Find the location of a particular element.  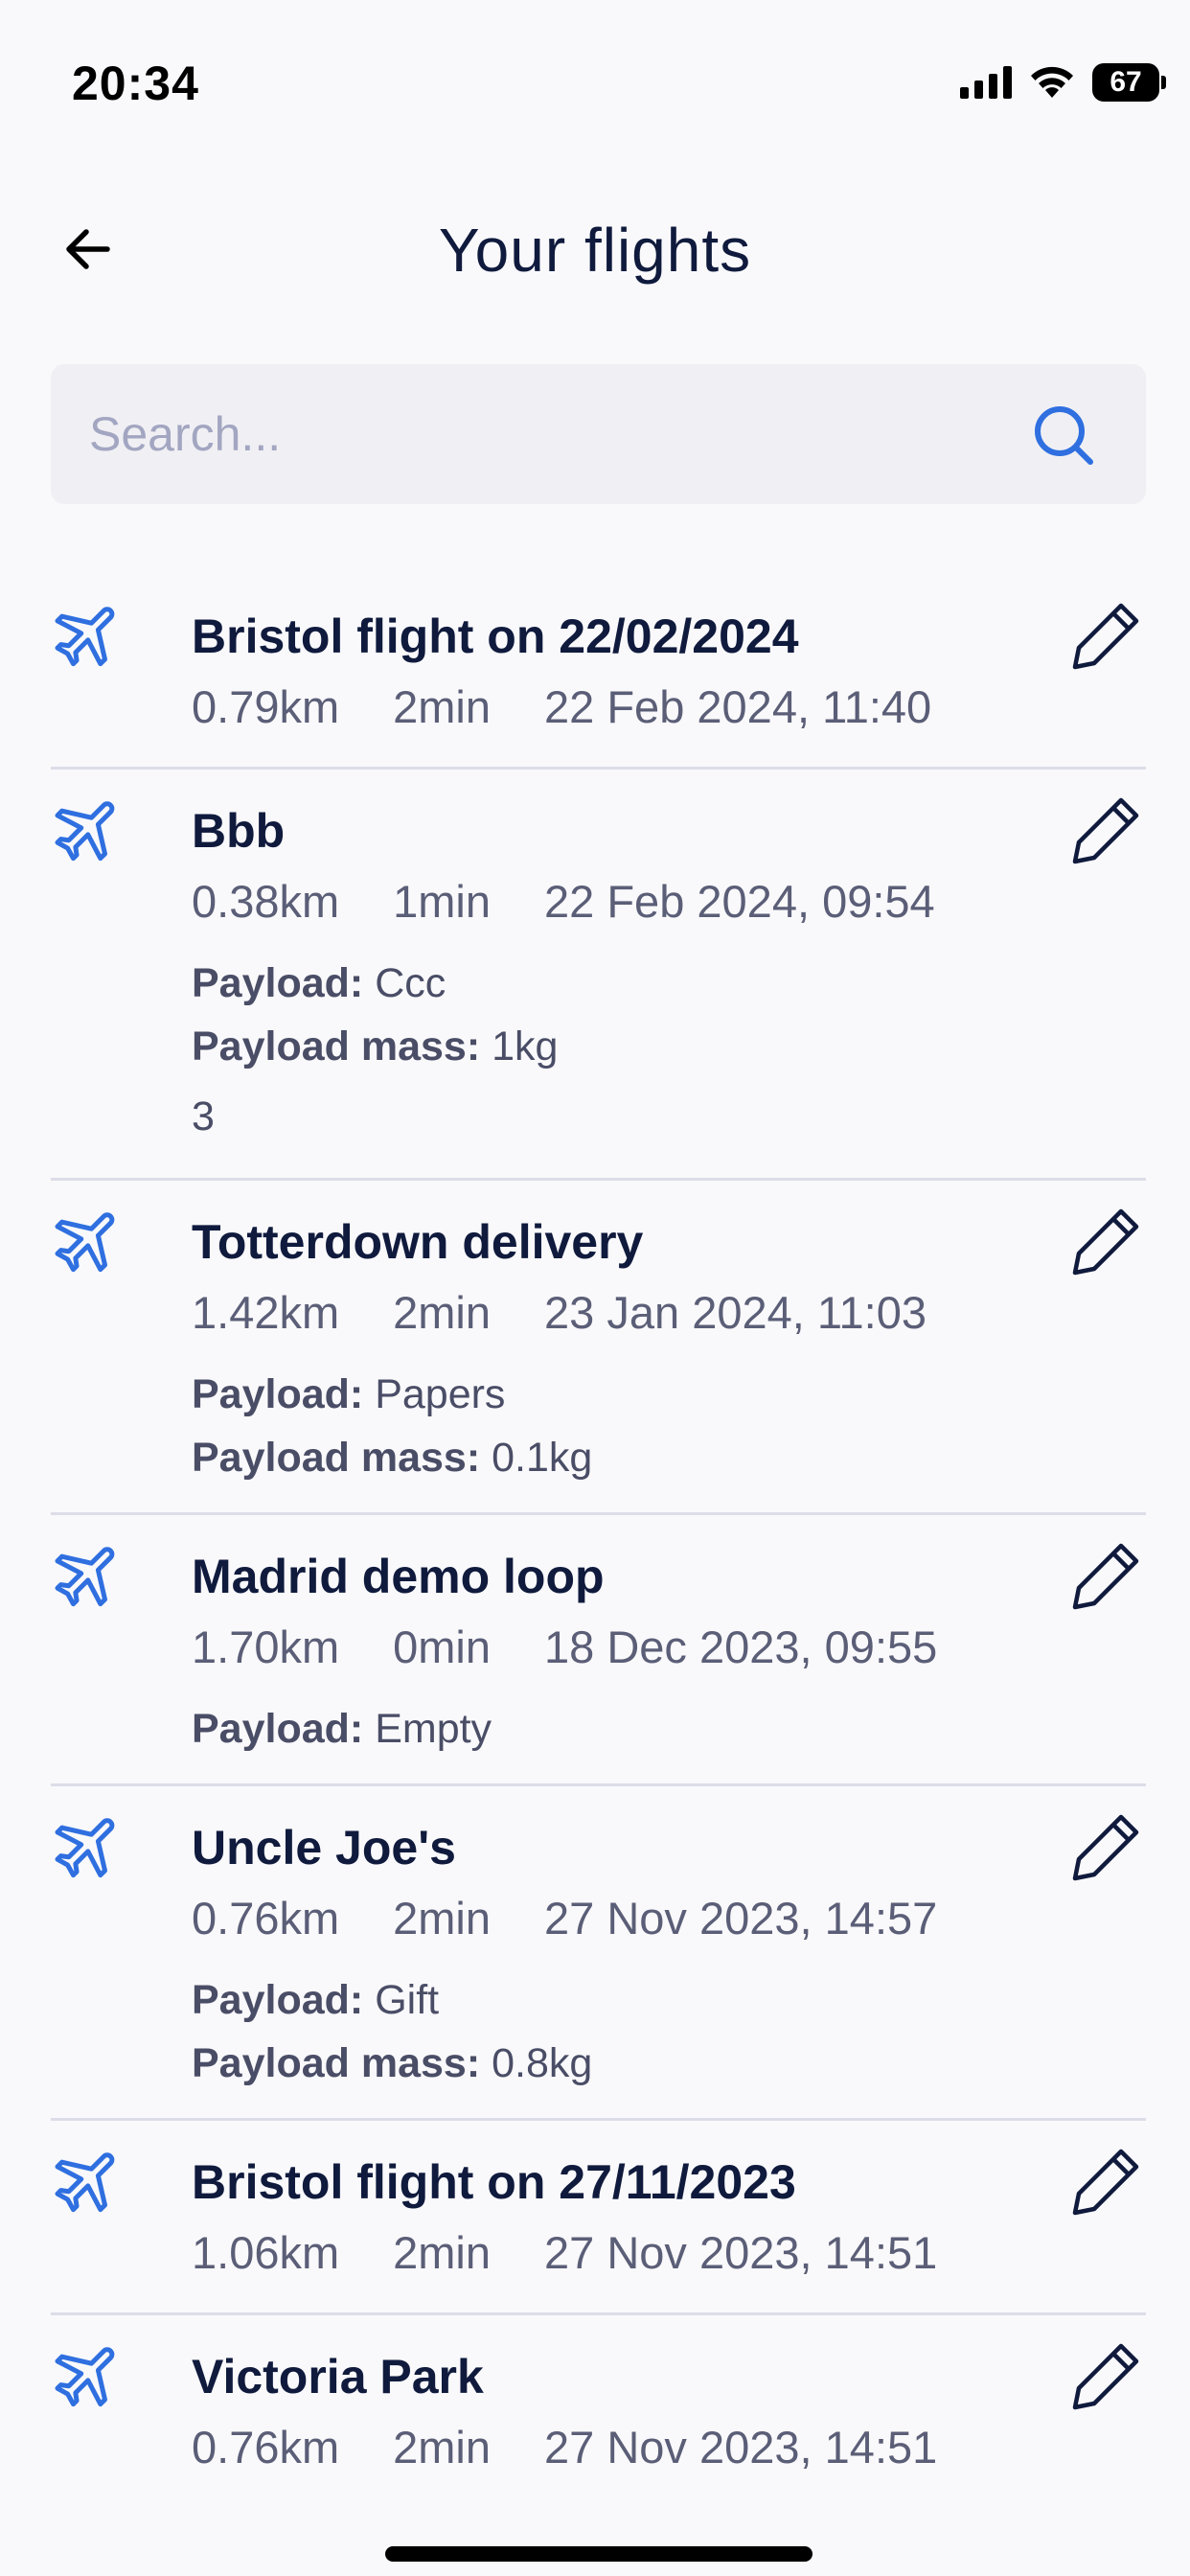

flight-meta: 0.38km 1min 22 Feb 2024, 09:54 is located at coordinates (669, 901).